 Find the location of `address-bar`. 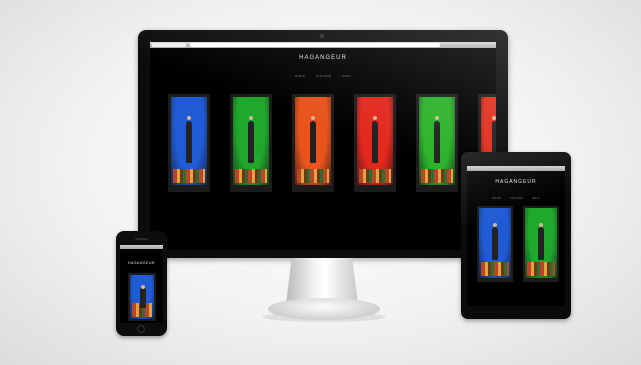

address-bar is located at coordinates (315, 45).